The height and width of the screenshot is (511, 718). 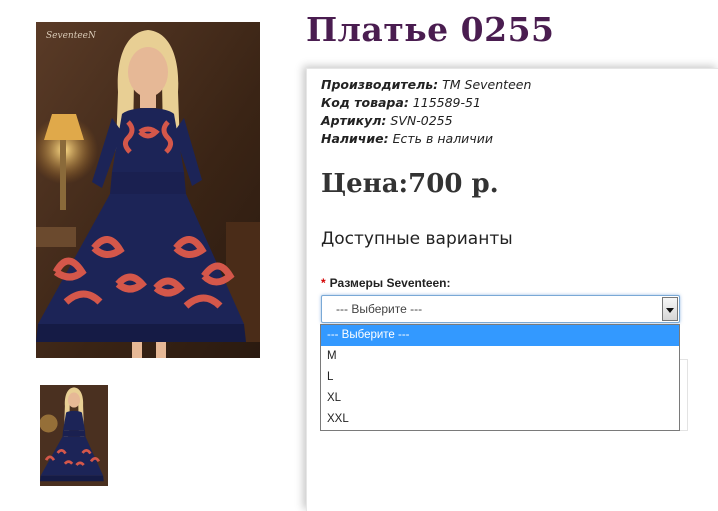 I want to click on product-code-label: Код товара:, so click(x=365, y=102).